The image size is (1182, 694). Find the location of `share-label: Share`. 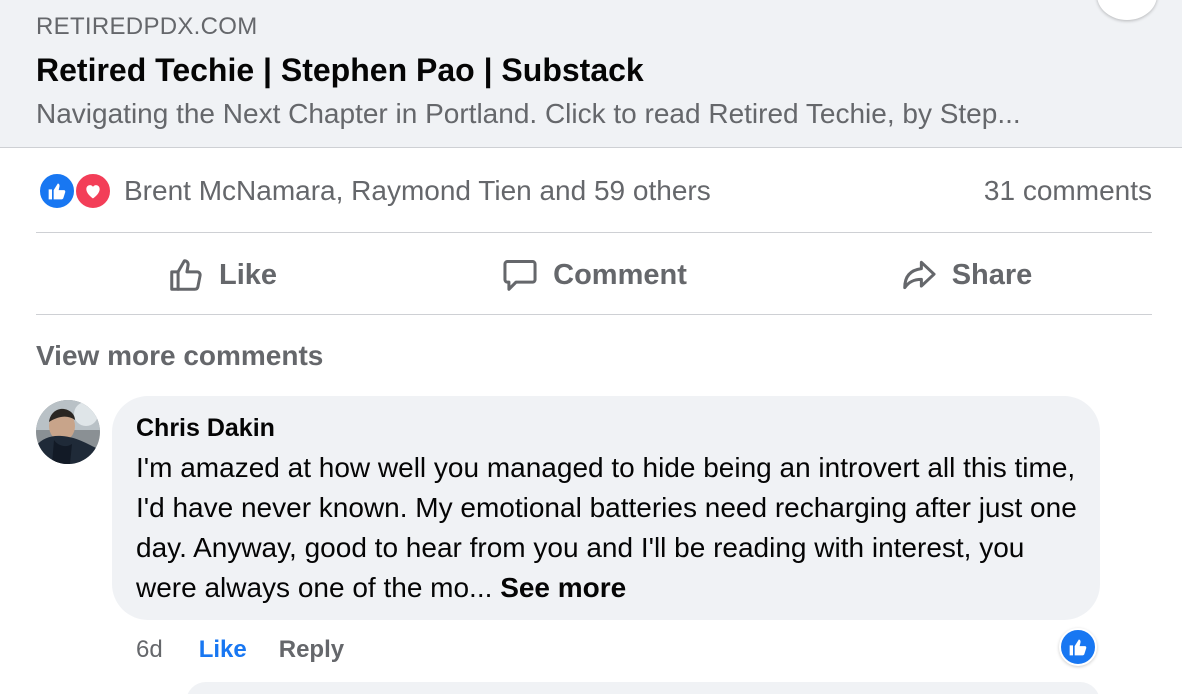

share-label: Share is located at coordinates (992, 274).